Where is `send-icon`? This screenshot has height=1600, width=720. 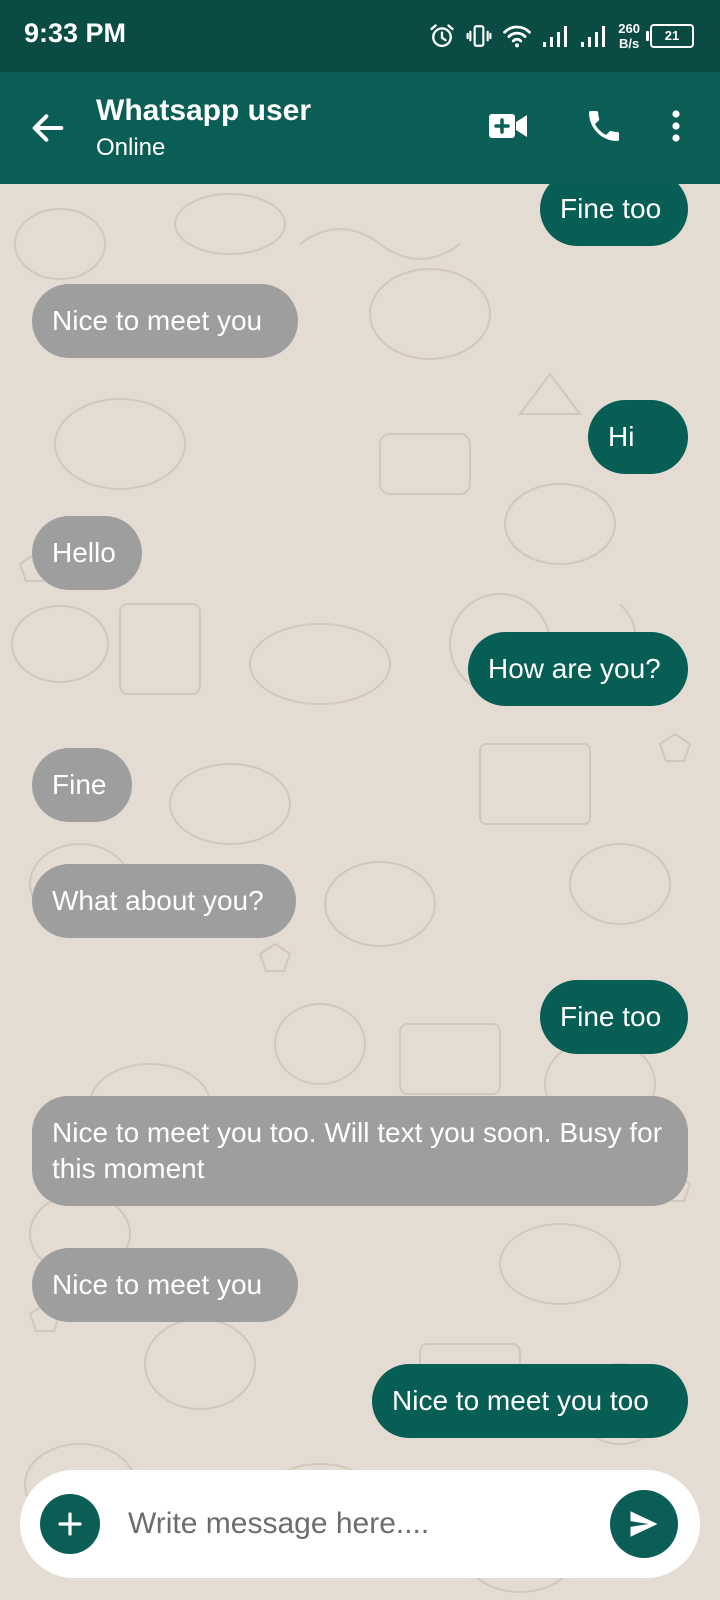 send-icon is located at coordinates (644, 1524).